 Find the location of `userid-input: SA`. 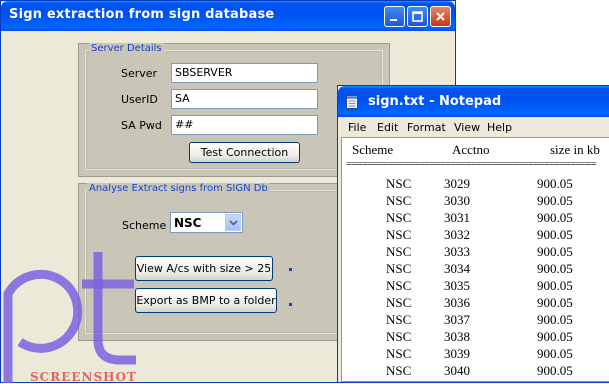

userid-input: SA is located at coordinates (244, 99).